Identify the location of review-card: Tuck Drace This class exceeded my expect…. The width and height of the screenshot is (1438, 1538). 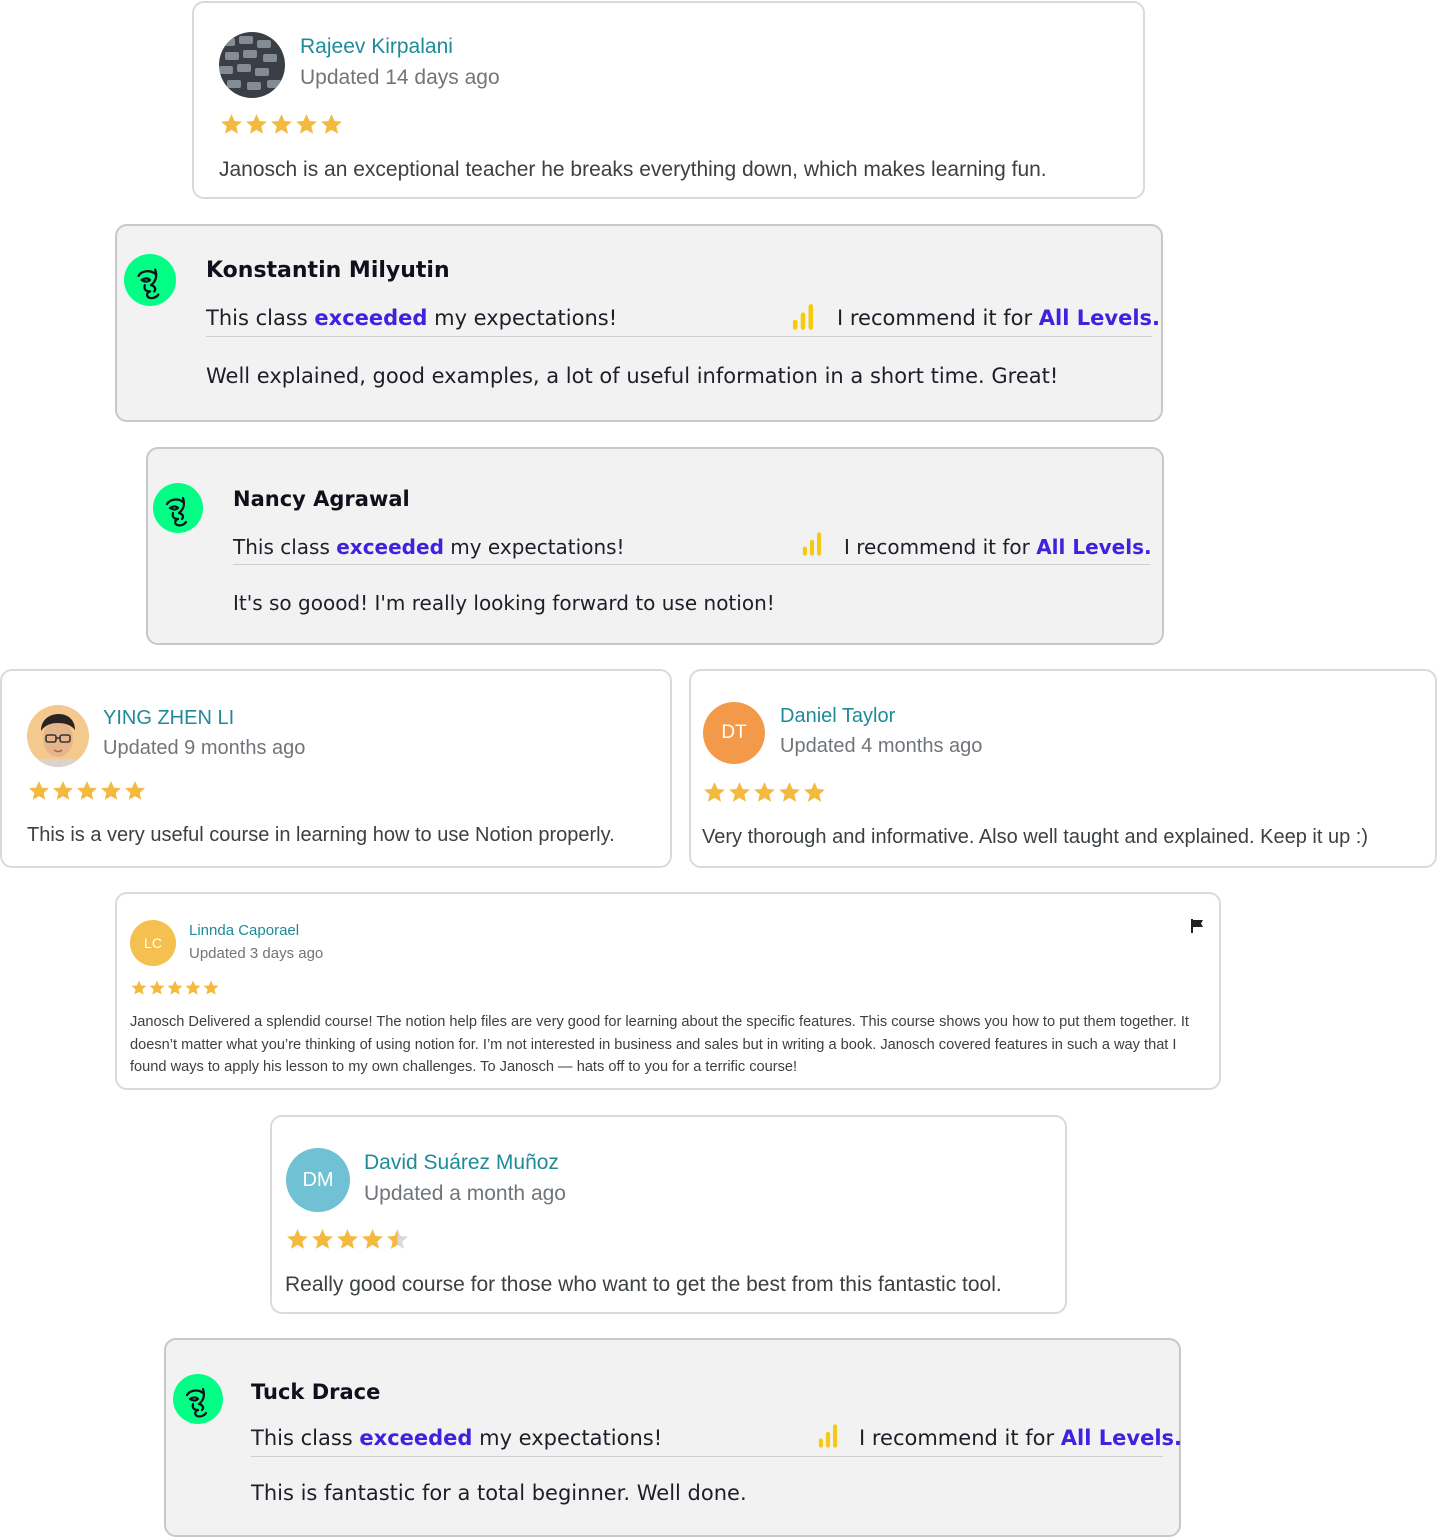
(673, 1437).